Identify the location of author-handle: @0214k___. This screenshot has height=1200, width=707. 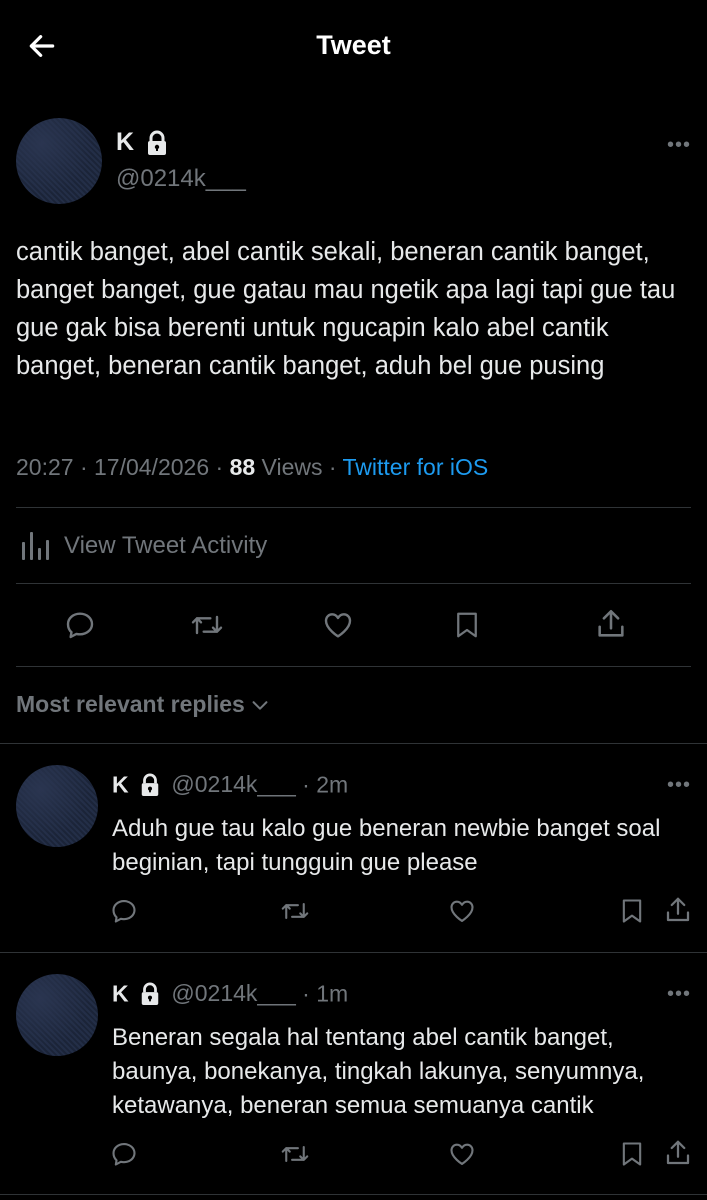
(181, 179).